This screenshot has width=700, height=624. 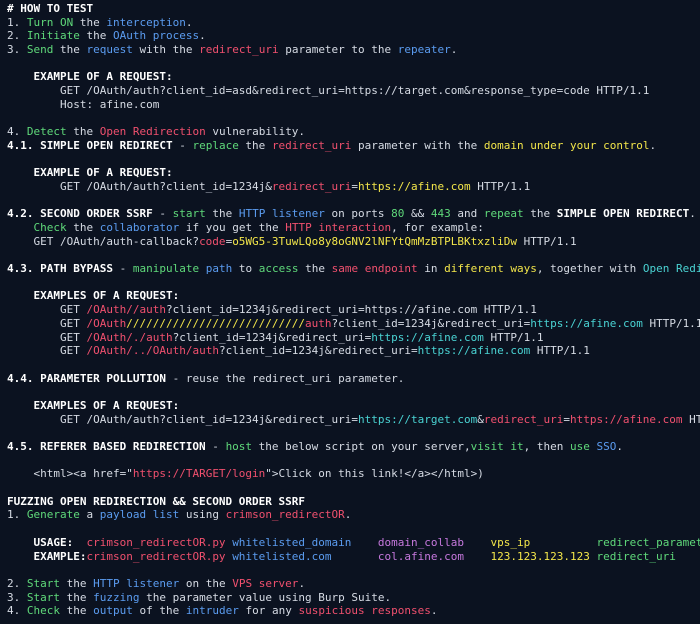 What do you see at coordinates (417, 145) in the screenshot?
I see `text-segment: parameter with the` at bounding box center [417, 145].